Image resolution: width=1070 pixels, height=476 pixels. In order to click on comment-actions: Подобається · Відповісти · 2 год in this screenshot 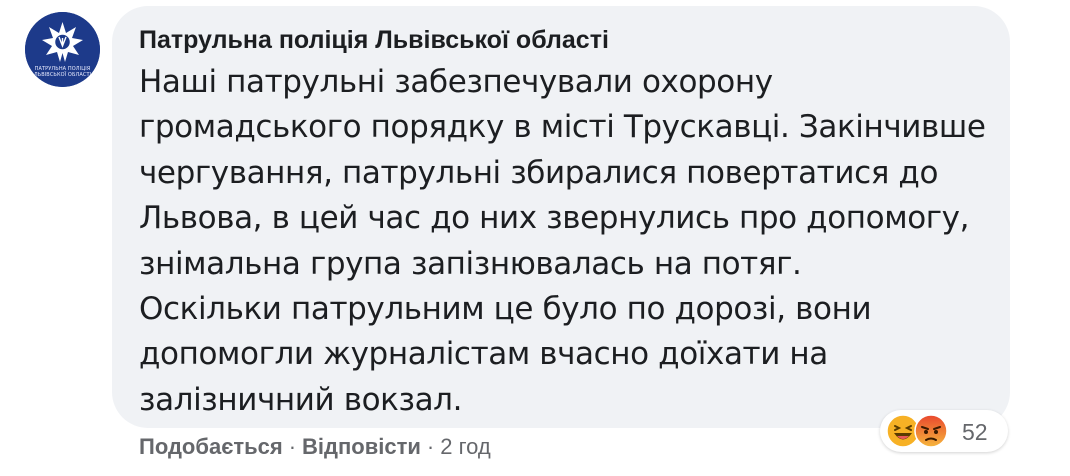, I will do `click(315, 447)`.